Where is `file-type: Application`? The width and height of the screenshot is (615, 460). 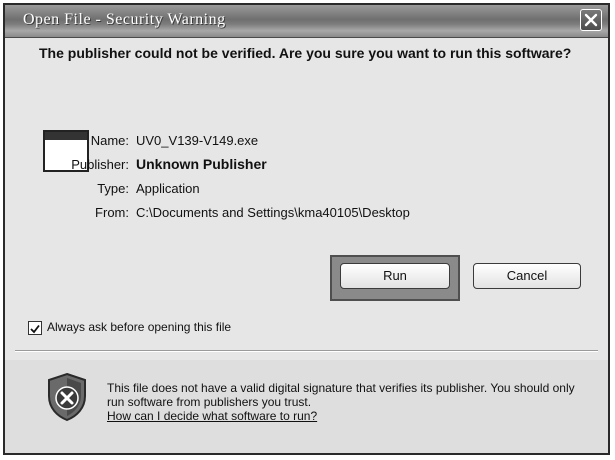
file-type: Application is located at coordinates (168, 188).